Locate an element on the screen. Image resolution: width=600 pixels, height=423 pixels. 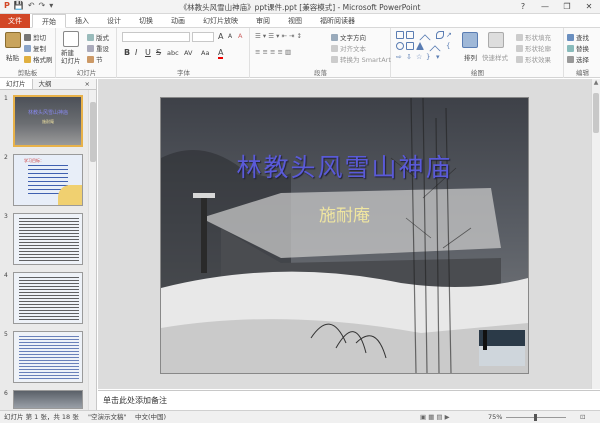
thumbnail-subtitle: 施耐庵 is located at coordinates (48, 121).